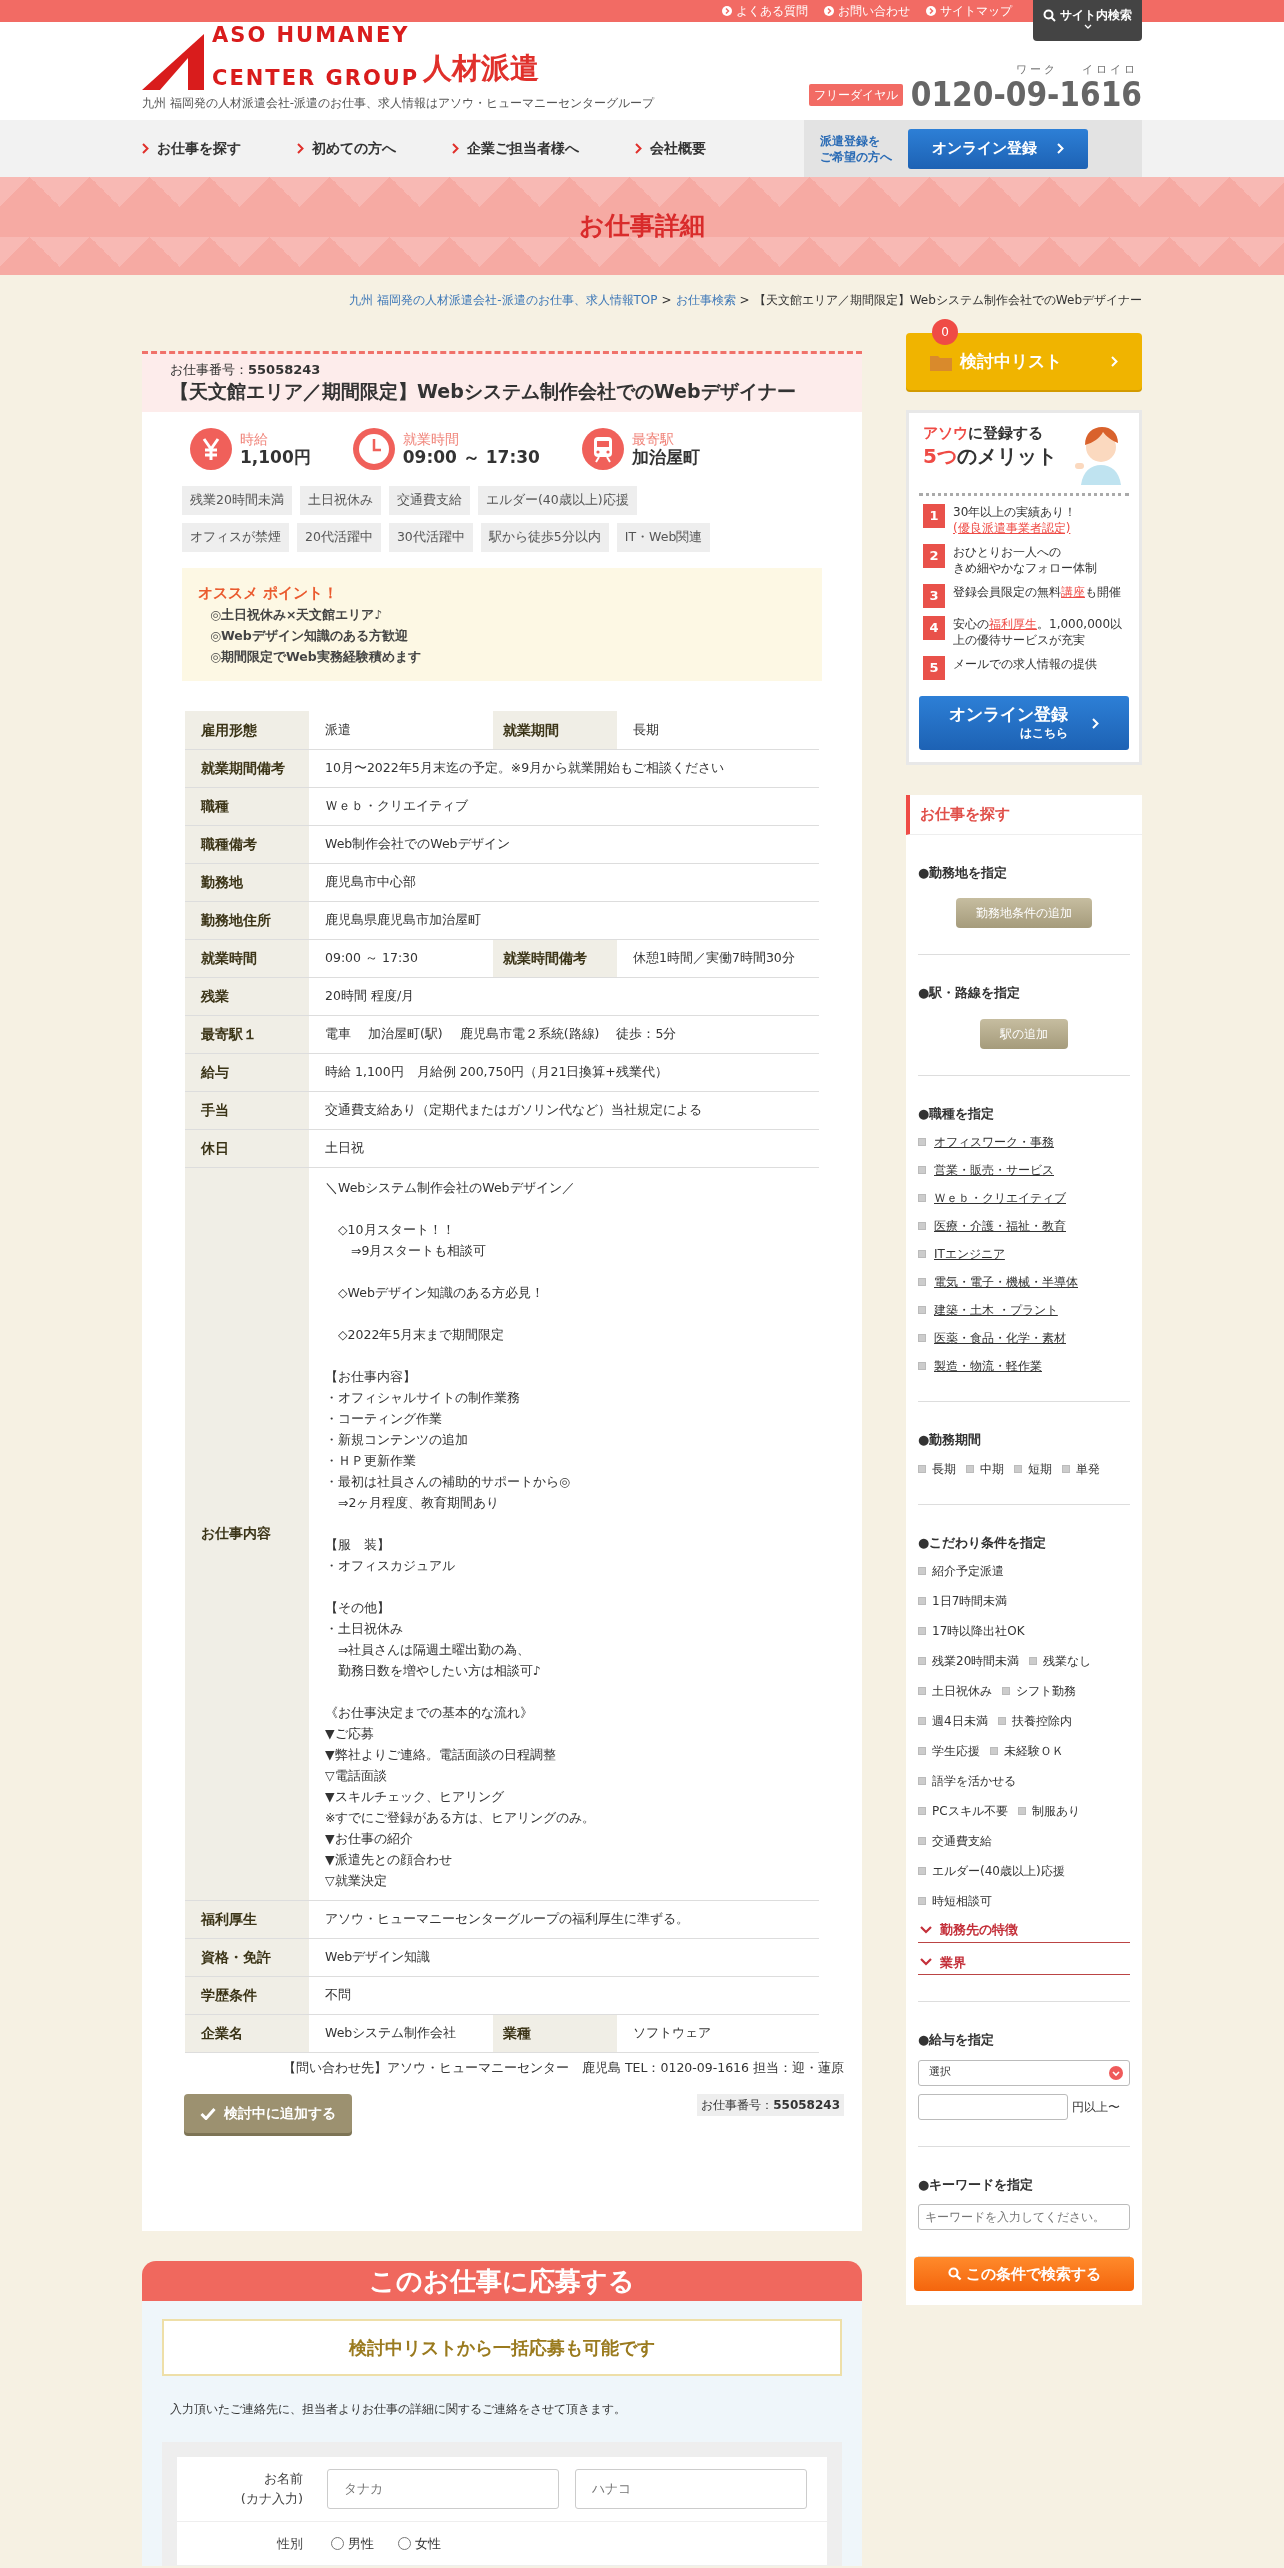 The height and width of the screenshot is (2568, 1284). I want to click on breadcrumb-link: 九州 福岡発の人材派遣会社-派遣のお仕事、求人情報TOP, so click(503, 300).